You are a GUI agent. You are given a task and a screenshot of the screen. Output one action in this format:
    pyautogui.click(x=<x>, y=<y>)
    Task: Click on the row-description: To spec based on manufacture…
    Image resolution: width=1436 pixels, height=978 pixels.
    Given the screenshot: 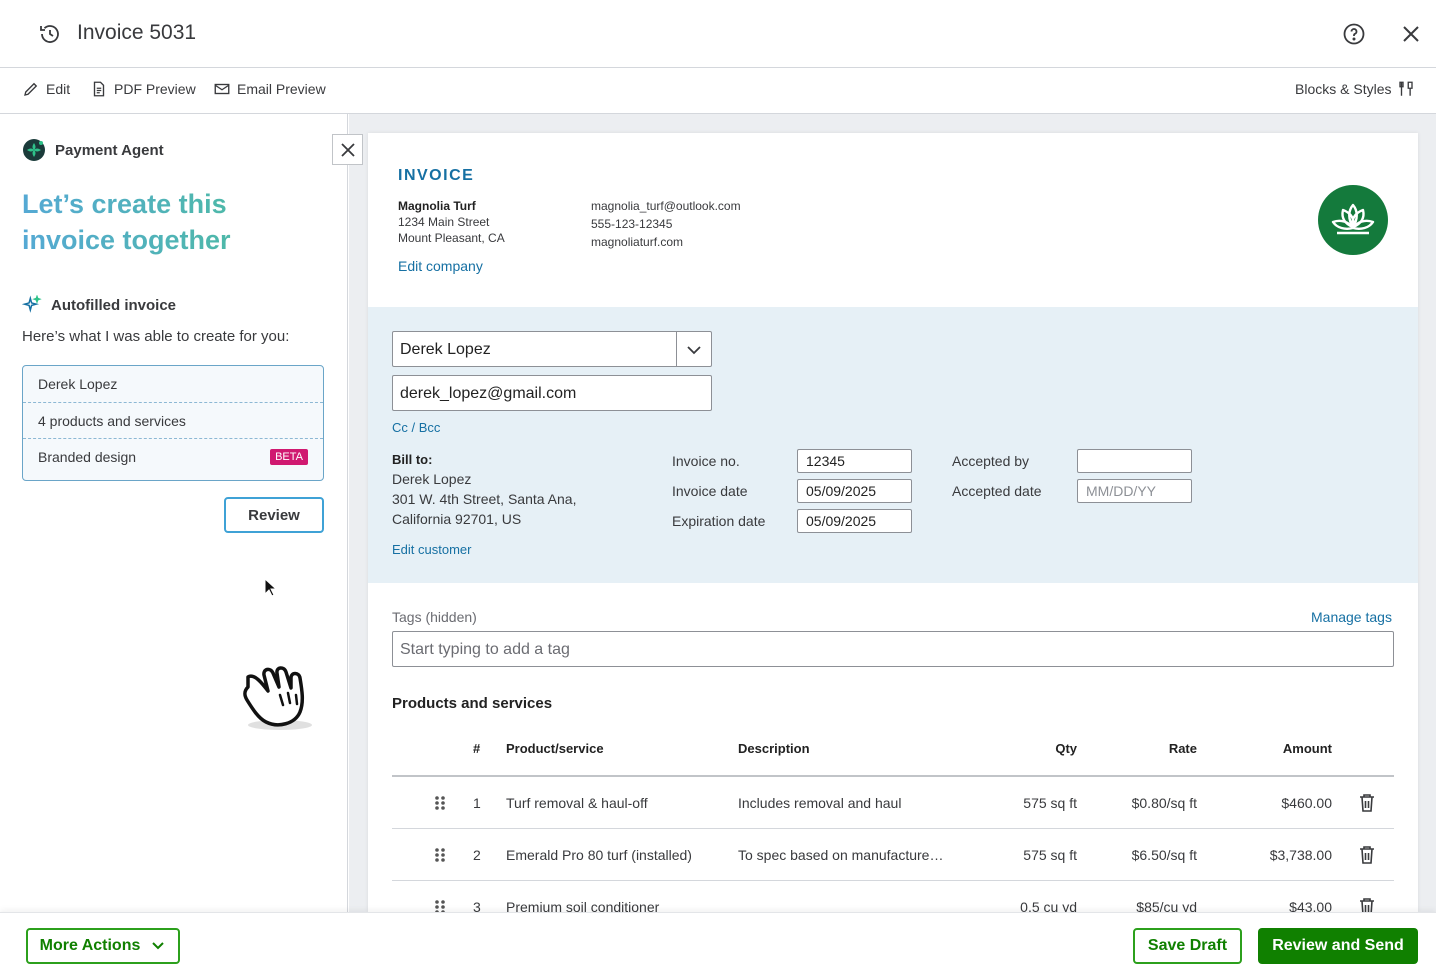 What is the action you would take?
    pyautogui.click(x=840, y=855)
    